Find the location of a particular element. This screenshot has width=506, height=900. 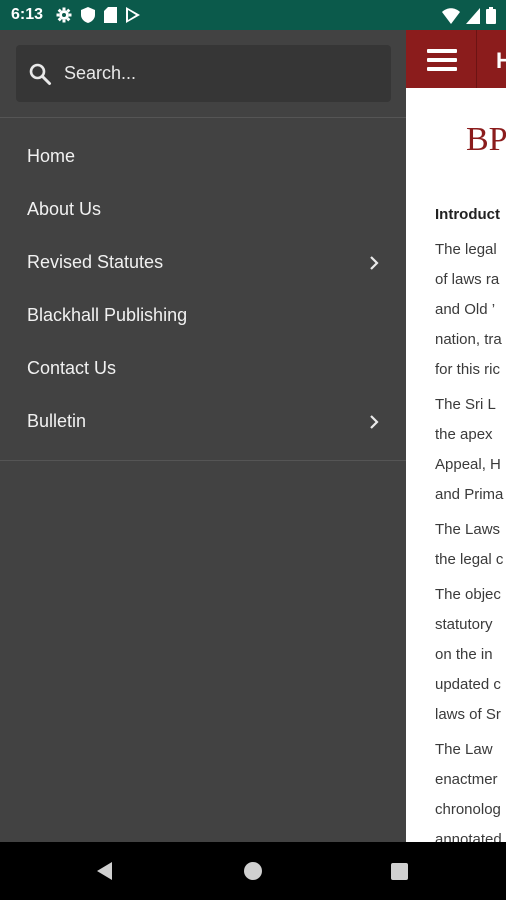

menu-item-label: About Us is located at coordinates (64, 209).